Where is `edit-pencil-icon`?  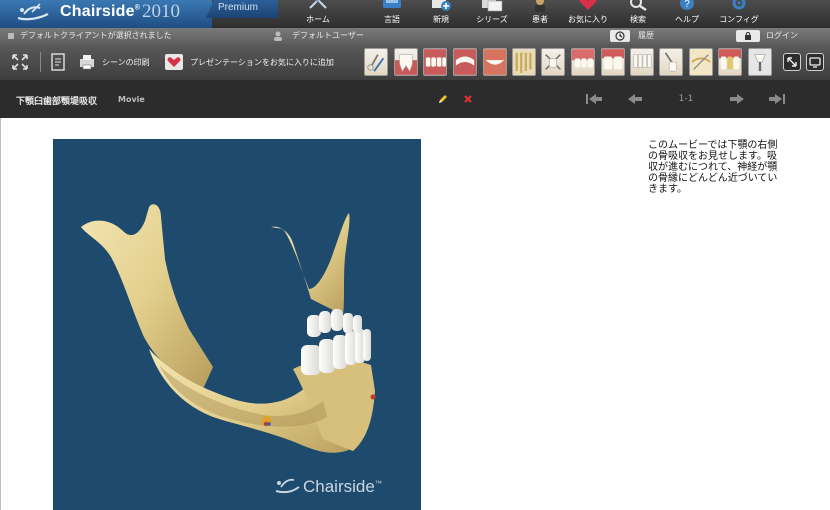 edit-pencil-icon is located at coordinates (443, 99).